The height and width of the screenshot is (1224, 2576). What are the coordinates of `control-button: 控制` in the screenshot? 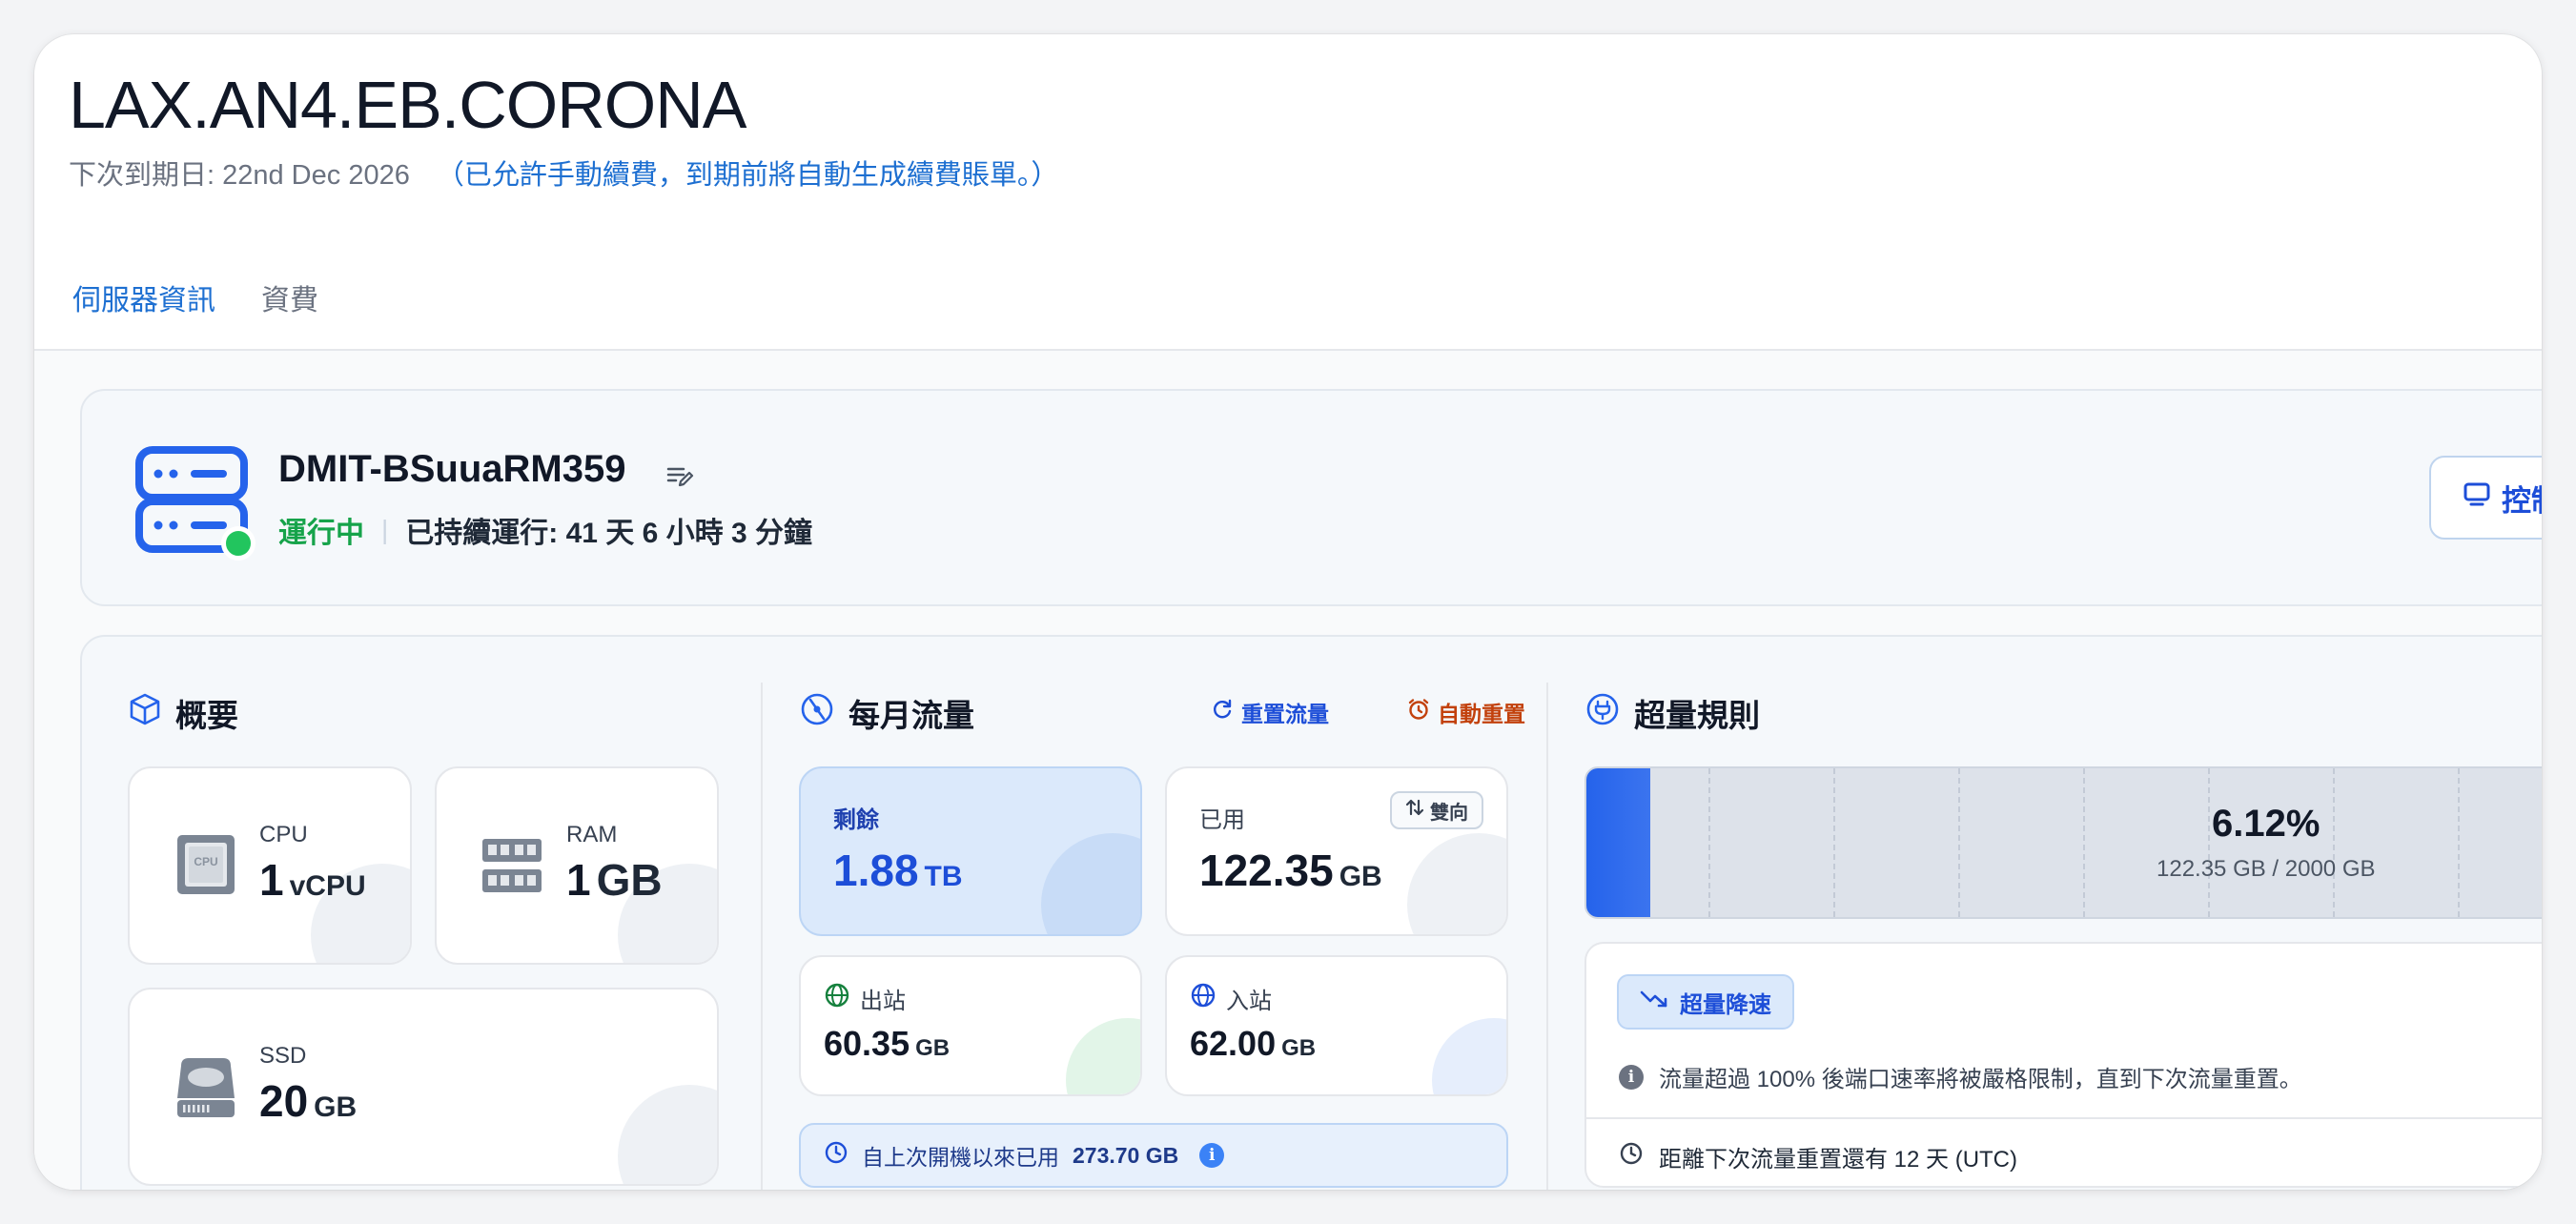 It's located at (2485, 498).